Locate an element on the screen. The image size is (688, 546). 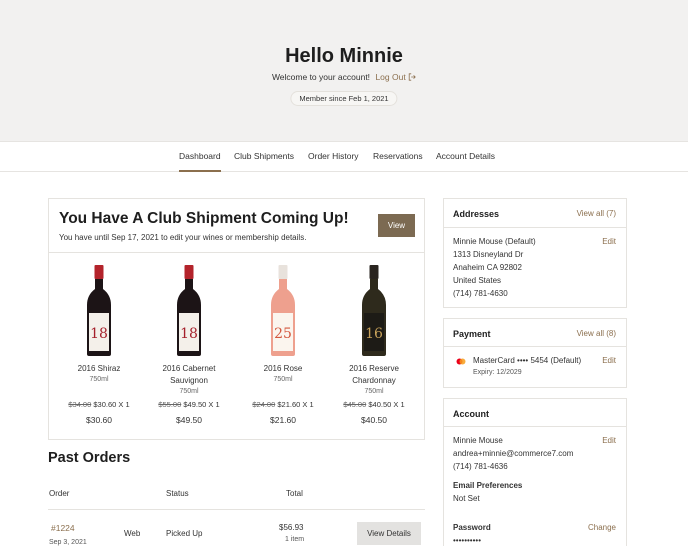
address-line: United States is located at coordinates (477, 280).